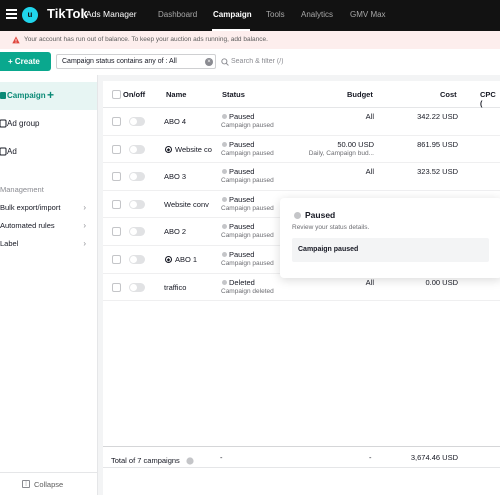 This screenshot has width=500, height=495. I want to click on sidebar-item-campaign: Campaign +, so click(48, 96).